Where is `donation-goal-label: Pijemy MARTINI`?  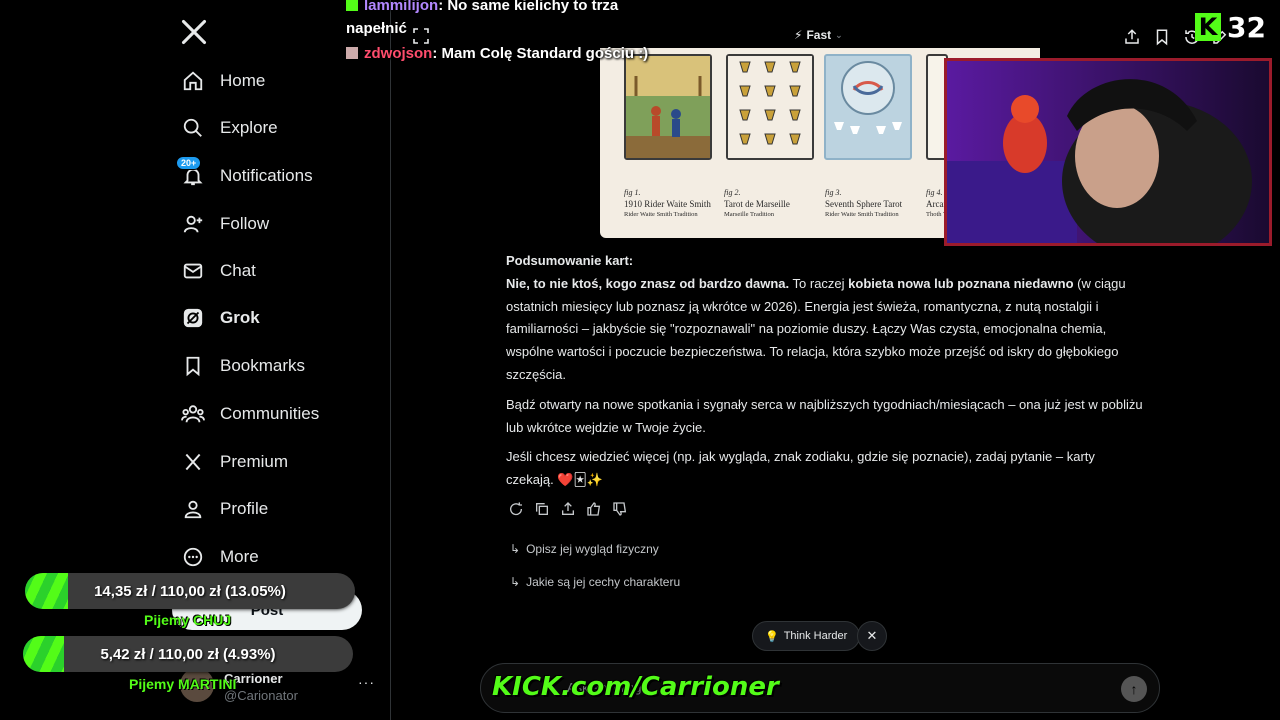 donation-goal-label: Pijemy MARTINI is located at coordinates (183, 684).